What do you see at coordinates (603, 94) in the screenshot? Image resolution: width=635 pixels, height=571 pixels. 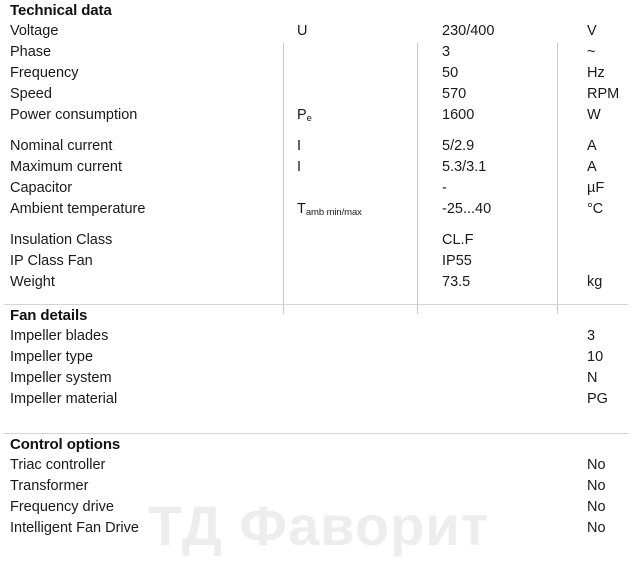 I see `row-unit: RPM` at bounding box center [603, 94].